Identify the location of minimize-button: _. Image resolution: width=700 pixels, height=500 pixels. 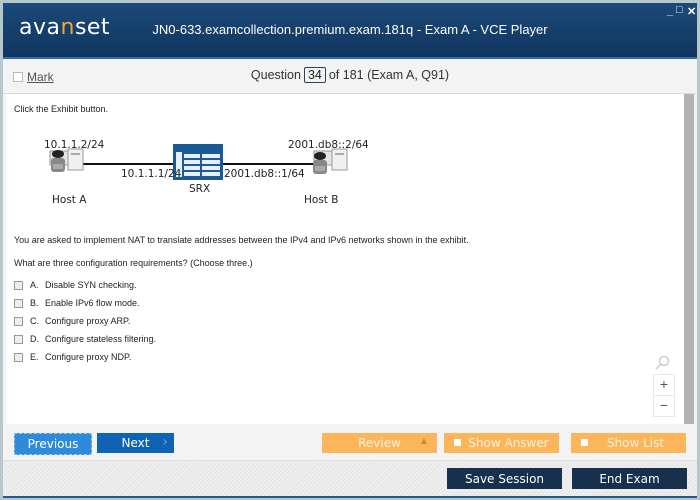
(670, 11).